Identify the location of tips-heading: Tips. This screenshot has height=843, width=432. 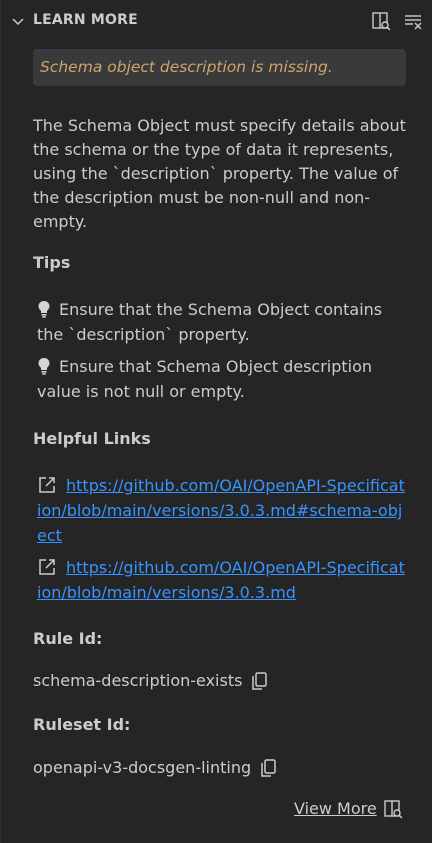
(52, 262).